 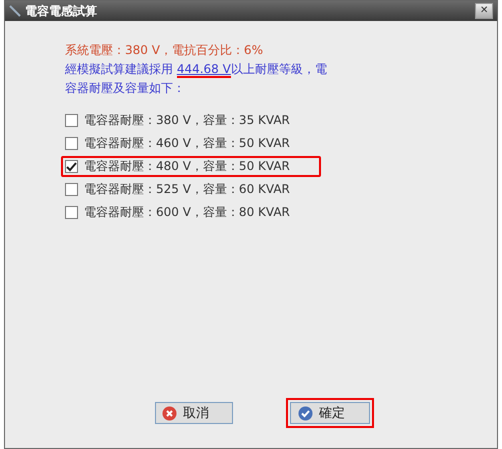 I want to click on capacitor-option: 電容器耐壓：380 V，容量：35 KVAR, so click(x=191, y=120).